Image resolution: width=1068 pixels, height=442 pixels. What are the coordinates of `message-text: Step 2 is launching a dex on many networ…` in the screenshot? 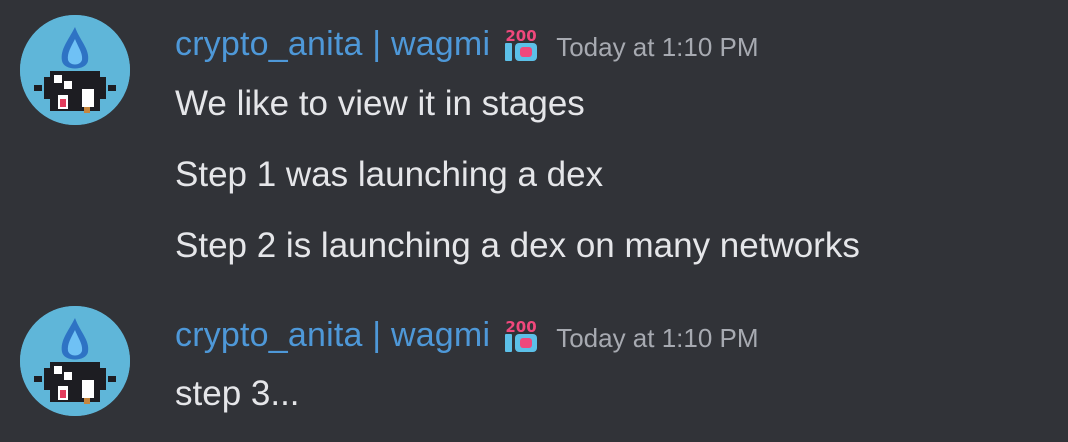 It's located at (517, 245).